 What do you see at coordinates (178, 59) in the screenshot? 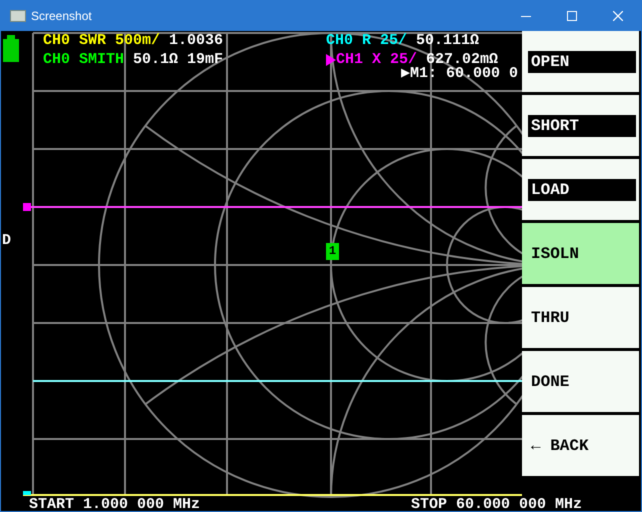
I see `trace-value: 50.1Ω 19mF` at bounding box center [178, 59].